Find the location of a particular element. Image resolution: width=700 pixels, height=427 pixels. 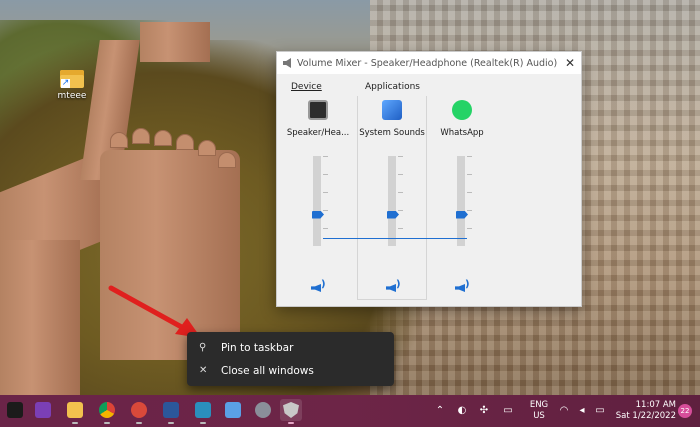

notepad-icon is located at coordinates (233, 410).